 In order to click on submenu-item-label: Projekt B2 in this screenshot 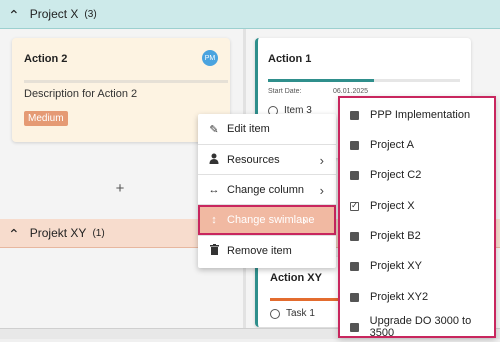, I will do `click(395, 236)`.